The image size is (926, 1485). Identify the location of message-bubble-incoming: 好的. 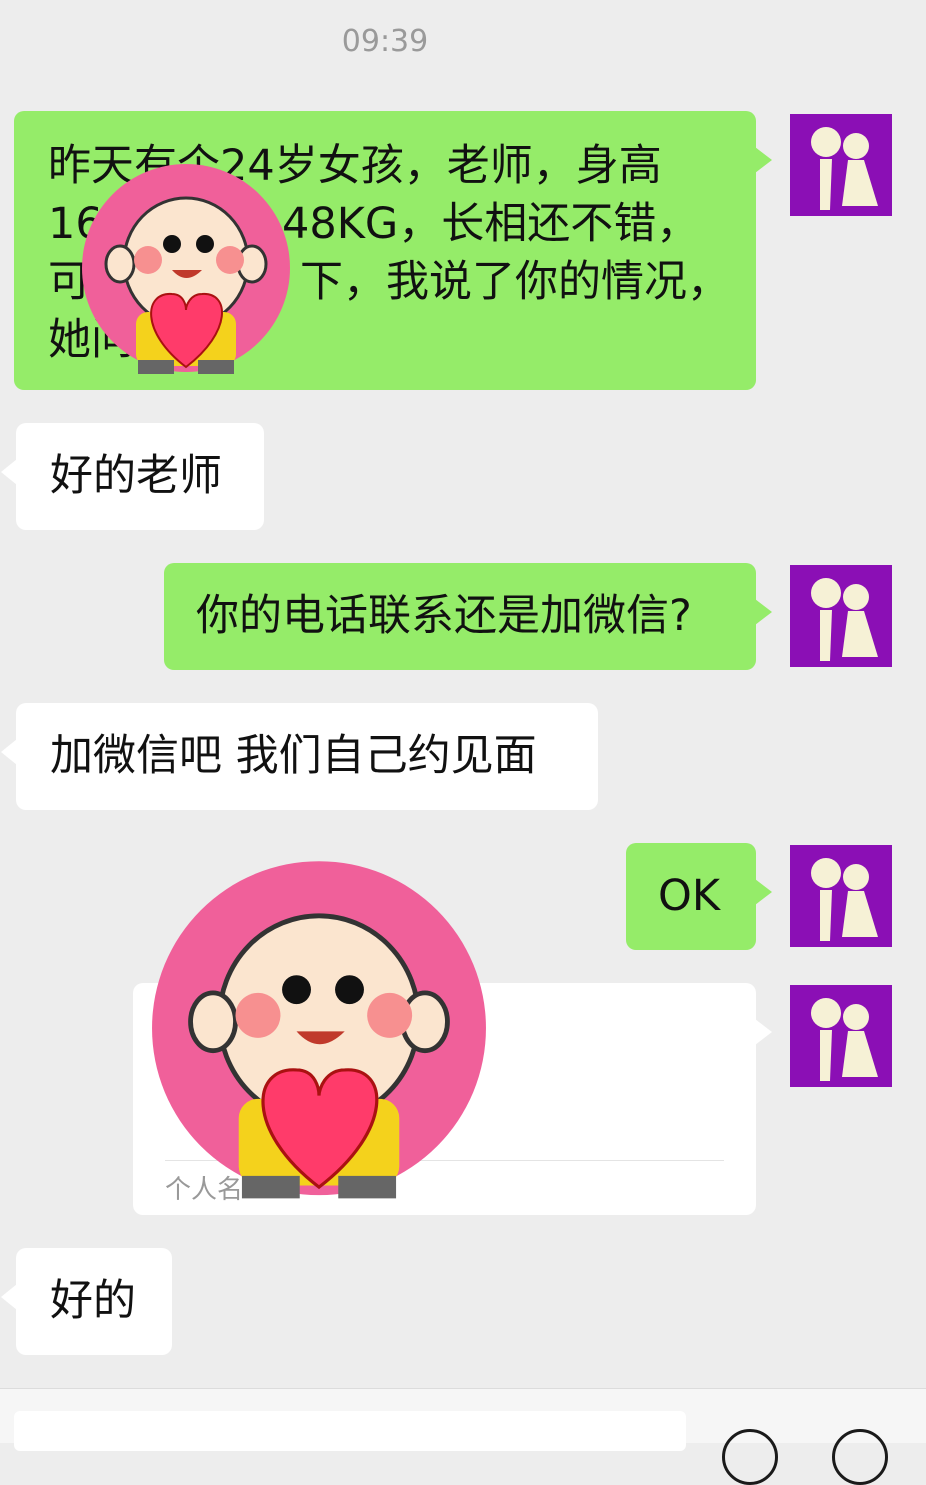
(86, 1301).